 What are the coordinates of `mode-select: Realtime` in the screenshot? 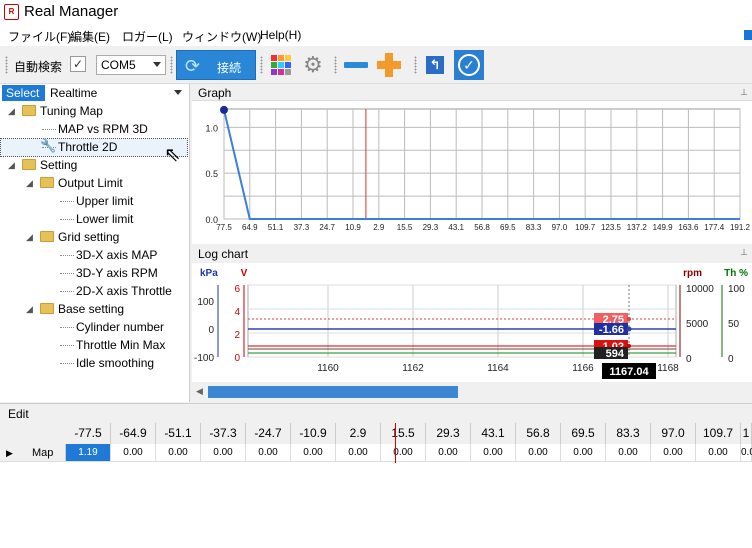 It's located at (73, 93).